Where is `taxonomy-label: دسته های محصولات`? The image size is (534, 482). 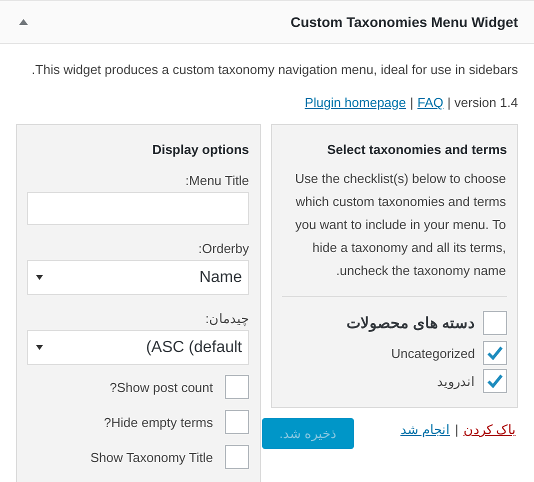
taxonomy-label: دسته های محصولات is located at coordinates (410, 323).